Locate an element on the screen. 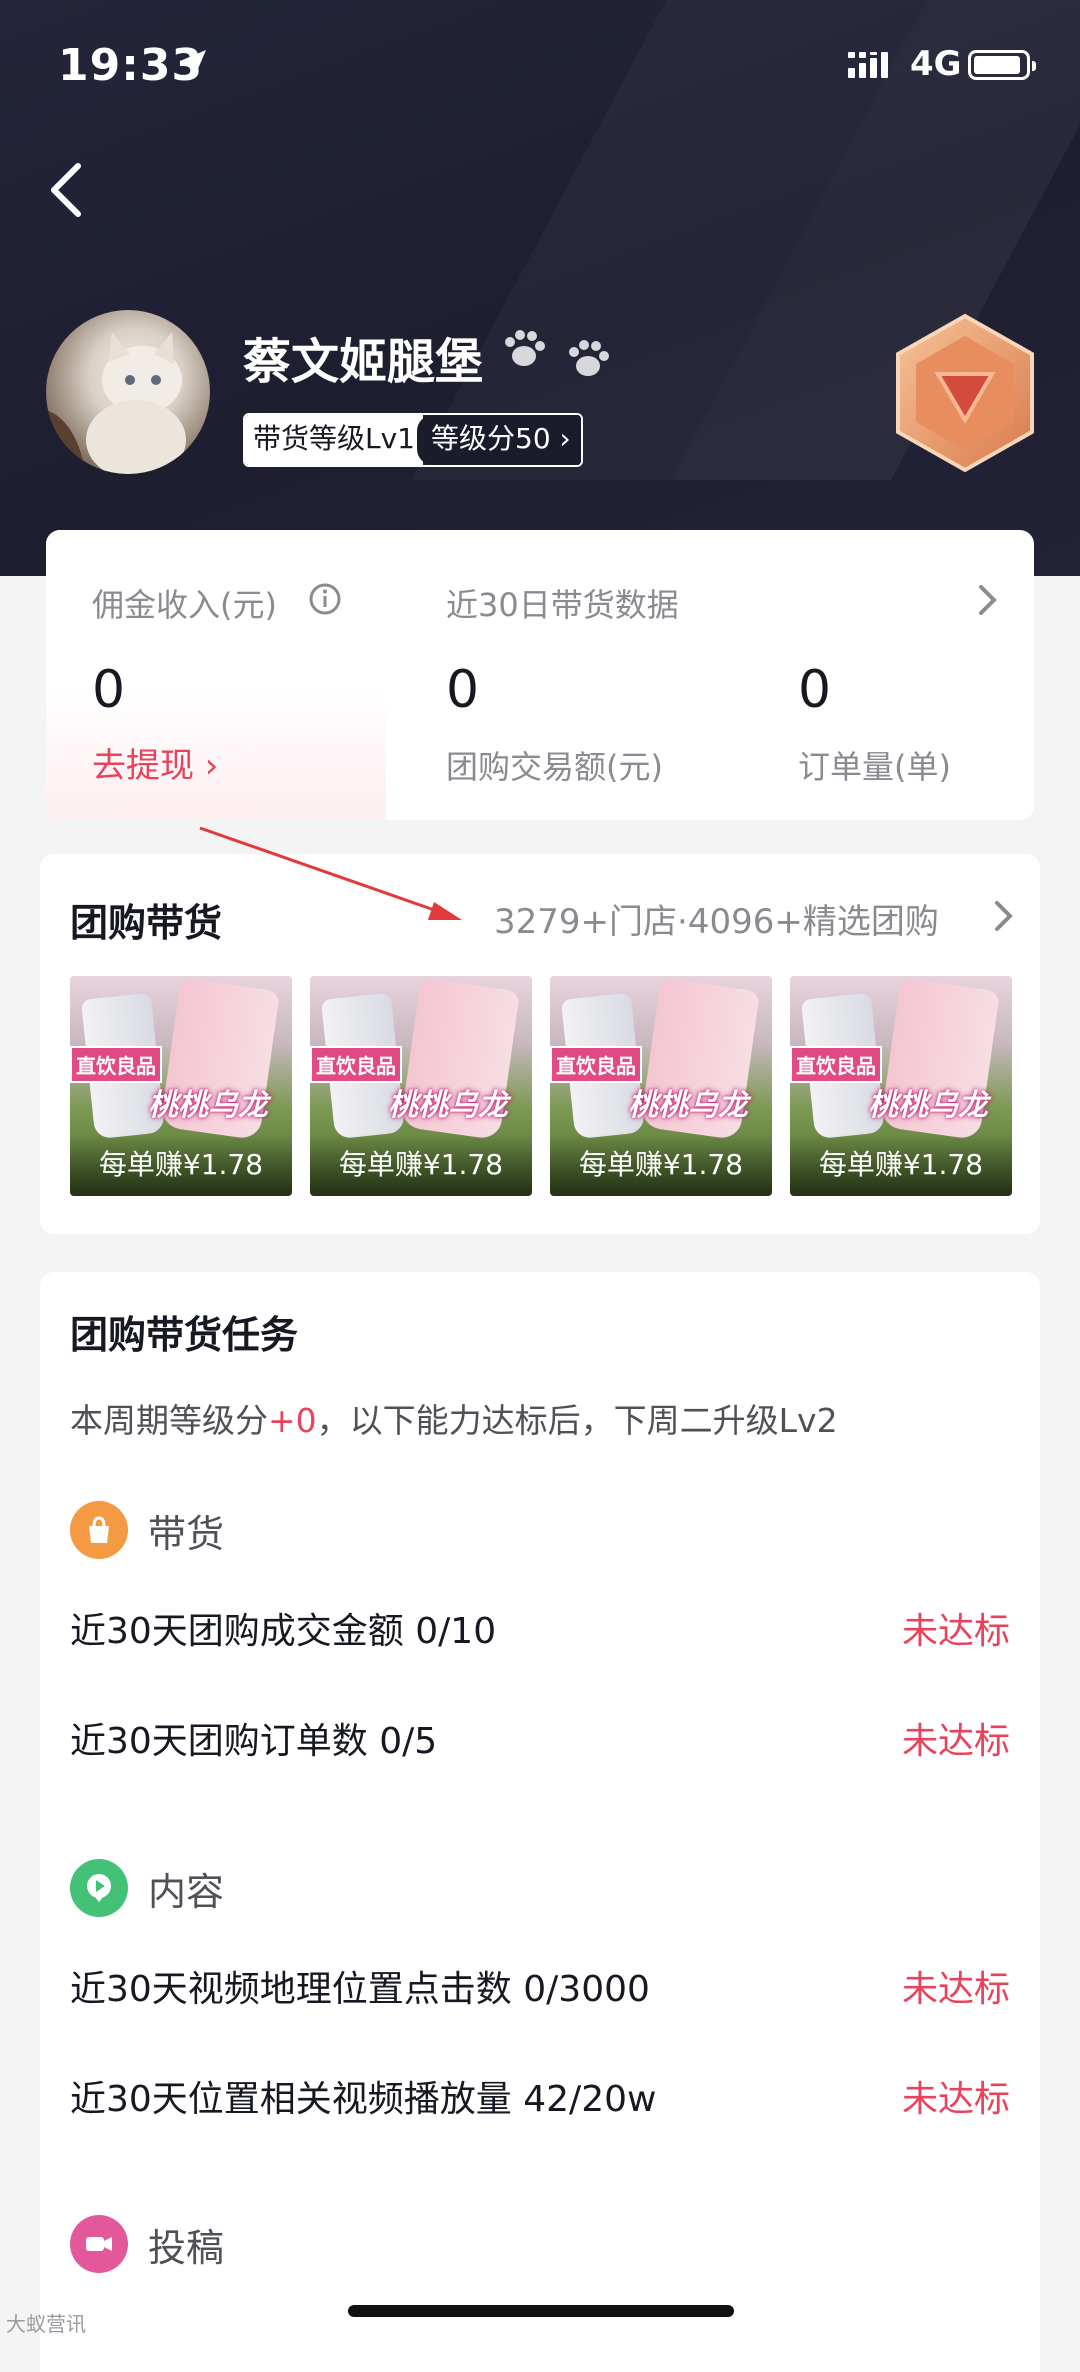 This screenshot has height=2372, width=1080. tasks-title: 团购带货任务 is located at coordinates (184, 1335).